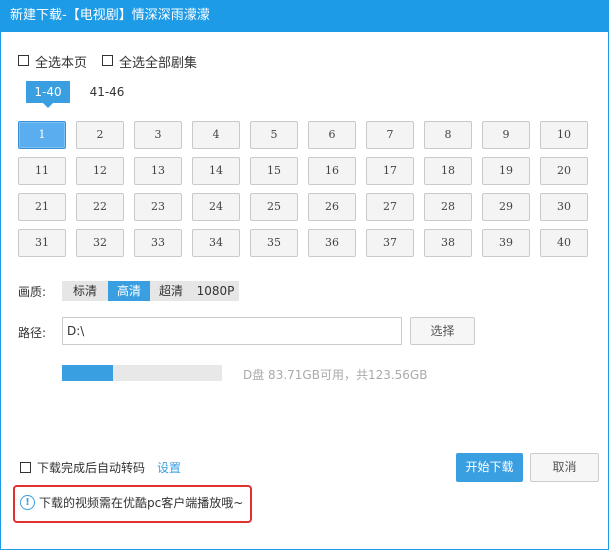  I want to click on path-label: 路径:, so click(32, 333).